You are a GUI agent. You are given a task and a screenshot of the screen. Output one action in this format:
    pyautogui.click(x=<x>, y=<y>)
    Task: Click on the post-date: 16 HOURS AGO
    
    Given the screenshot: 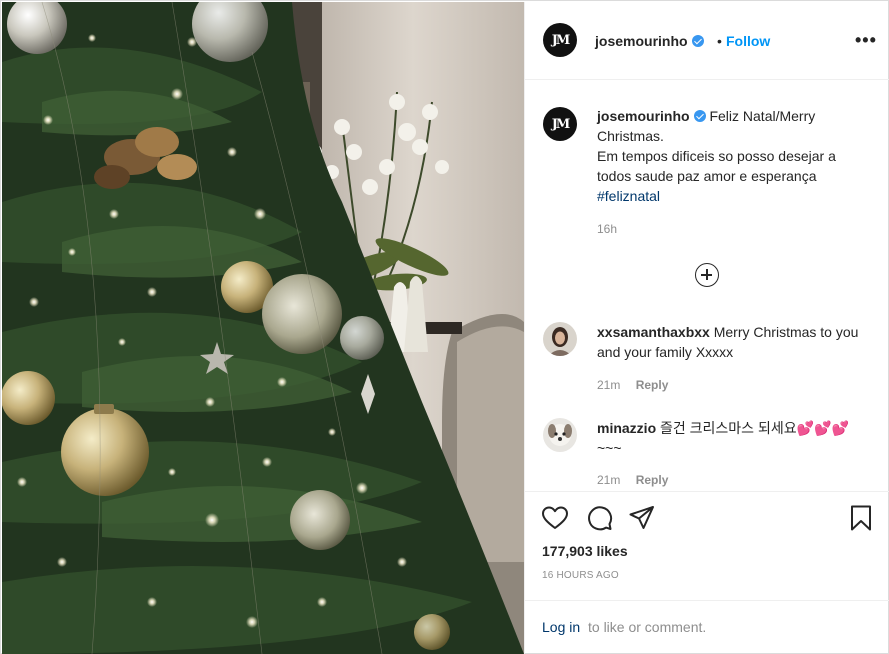 What is the action you would take?
    pyautogui.click(x=580, y=575)
    